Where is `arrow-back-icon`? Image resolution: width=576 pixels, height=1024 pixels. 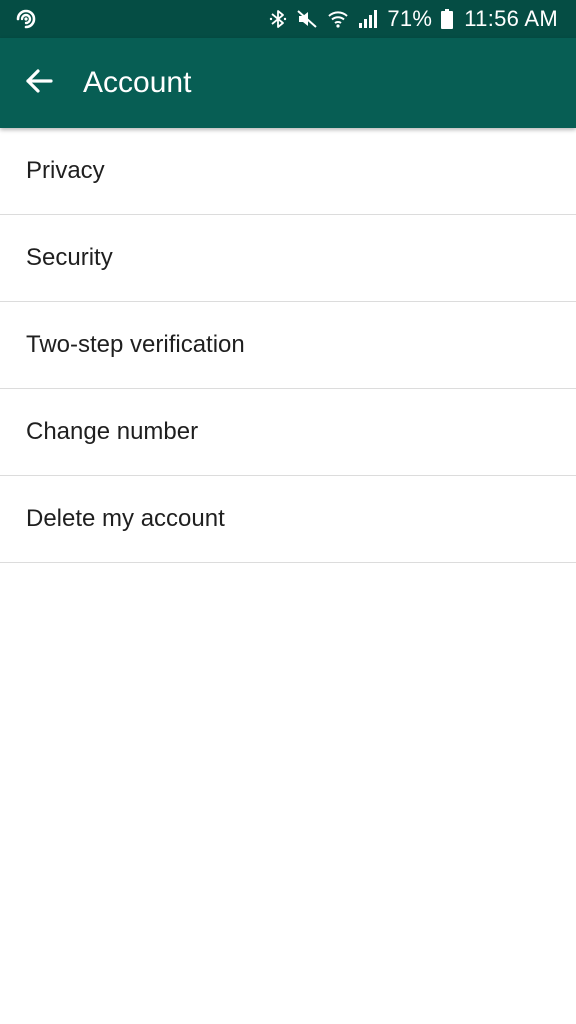 arrow-back-icon is located at coordinates (39, 83).